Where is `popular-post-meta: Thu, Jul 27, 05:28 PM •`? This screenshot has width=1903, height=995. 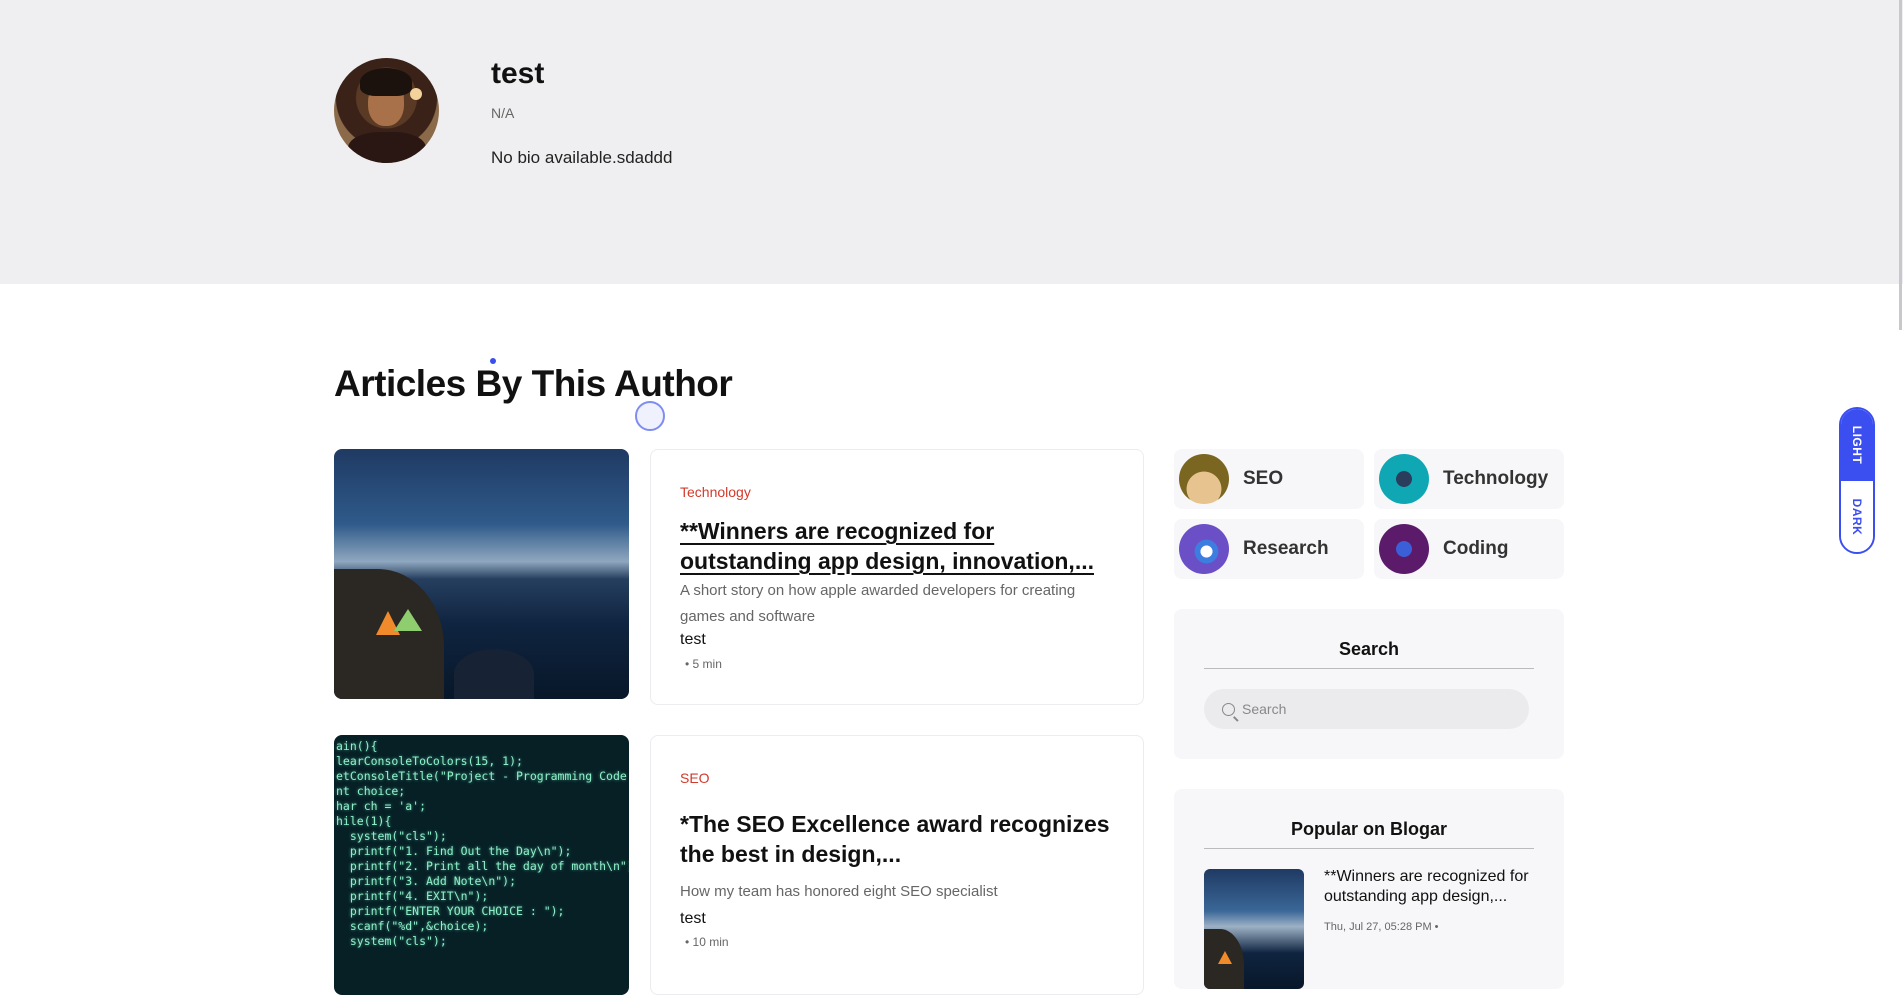
popular-post-meta: Thu, Jul 27, 05:28 PM • is located at coordinates (1381, 927).